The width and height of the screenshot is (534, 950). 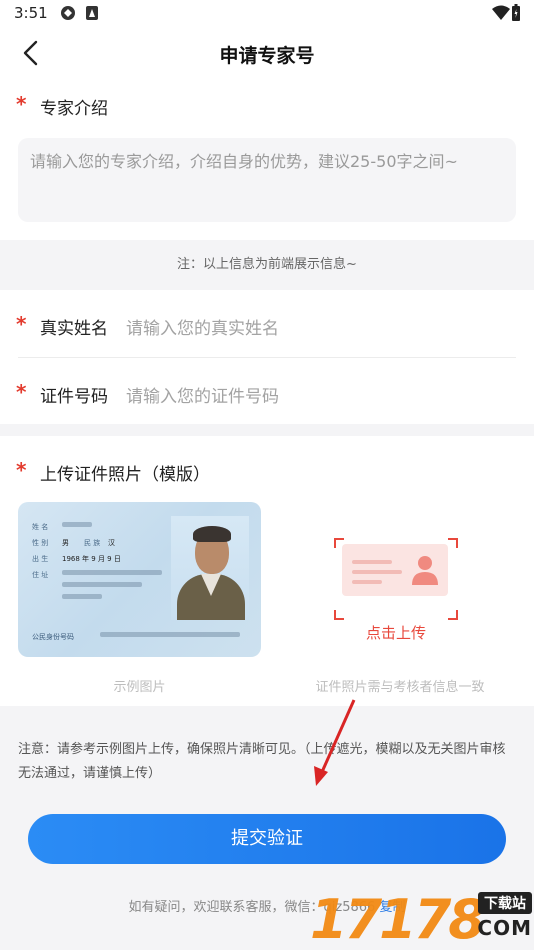 What do you see at coordinates (267, 180) in the screenshot?
I see `intro-textarea: 请输入您的专家介绍，介绍自身的优势，建议25-50字之间~` at bounding box center [267, 180].